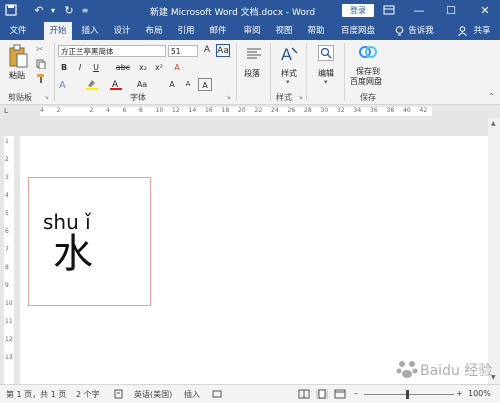 Image resolution: width=500 pixels, height=403 pixels. I want to click on vertical-ruler-tick-label: 2, so click(7, 159).